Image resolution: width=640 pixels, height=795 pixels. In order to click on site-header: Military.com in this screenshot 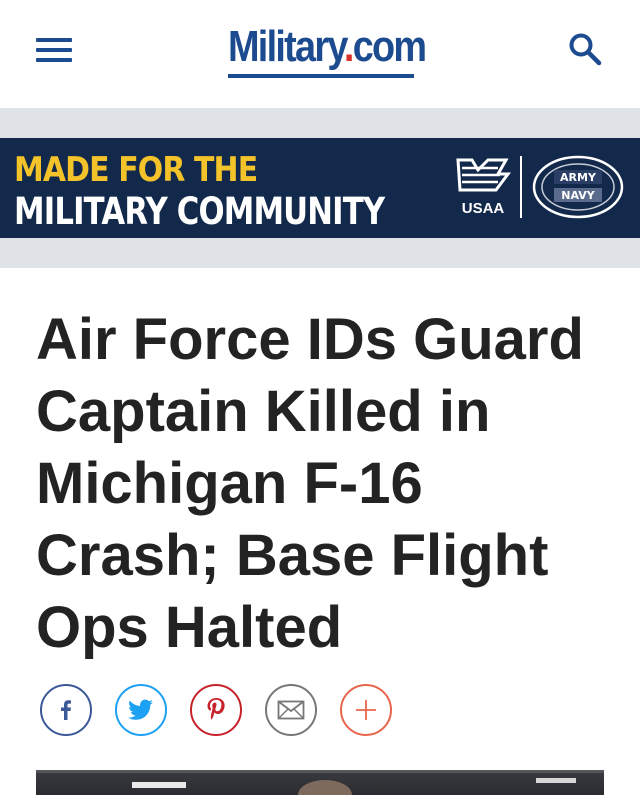, I will do `click(320, 54)`.